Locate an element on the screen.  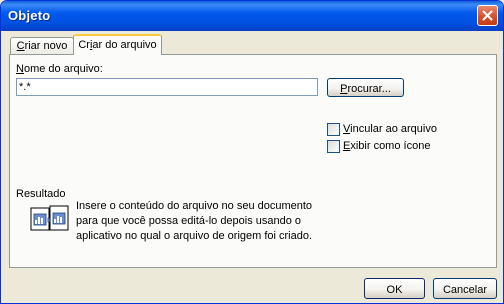
link-to-file-label: Vincular ao arquivo is located at coordinates (390, 129).